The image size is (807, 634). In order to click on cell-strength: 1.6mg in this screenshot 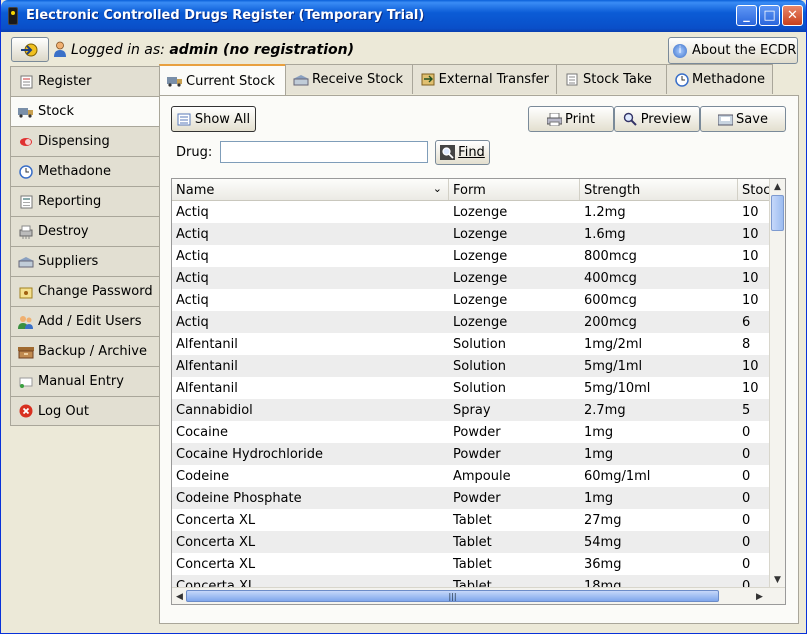, I will do `click(605, 234)`.